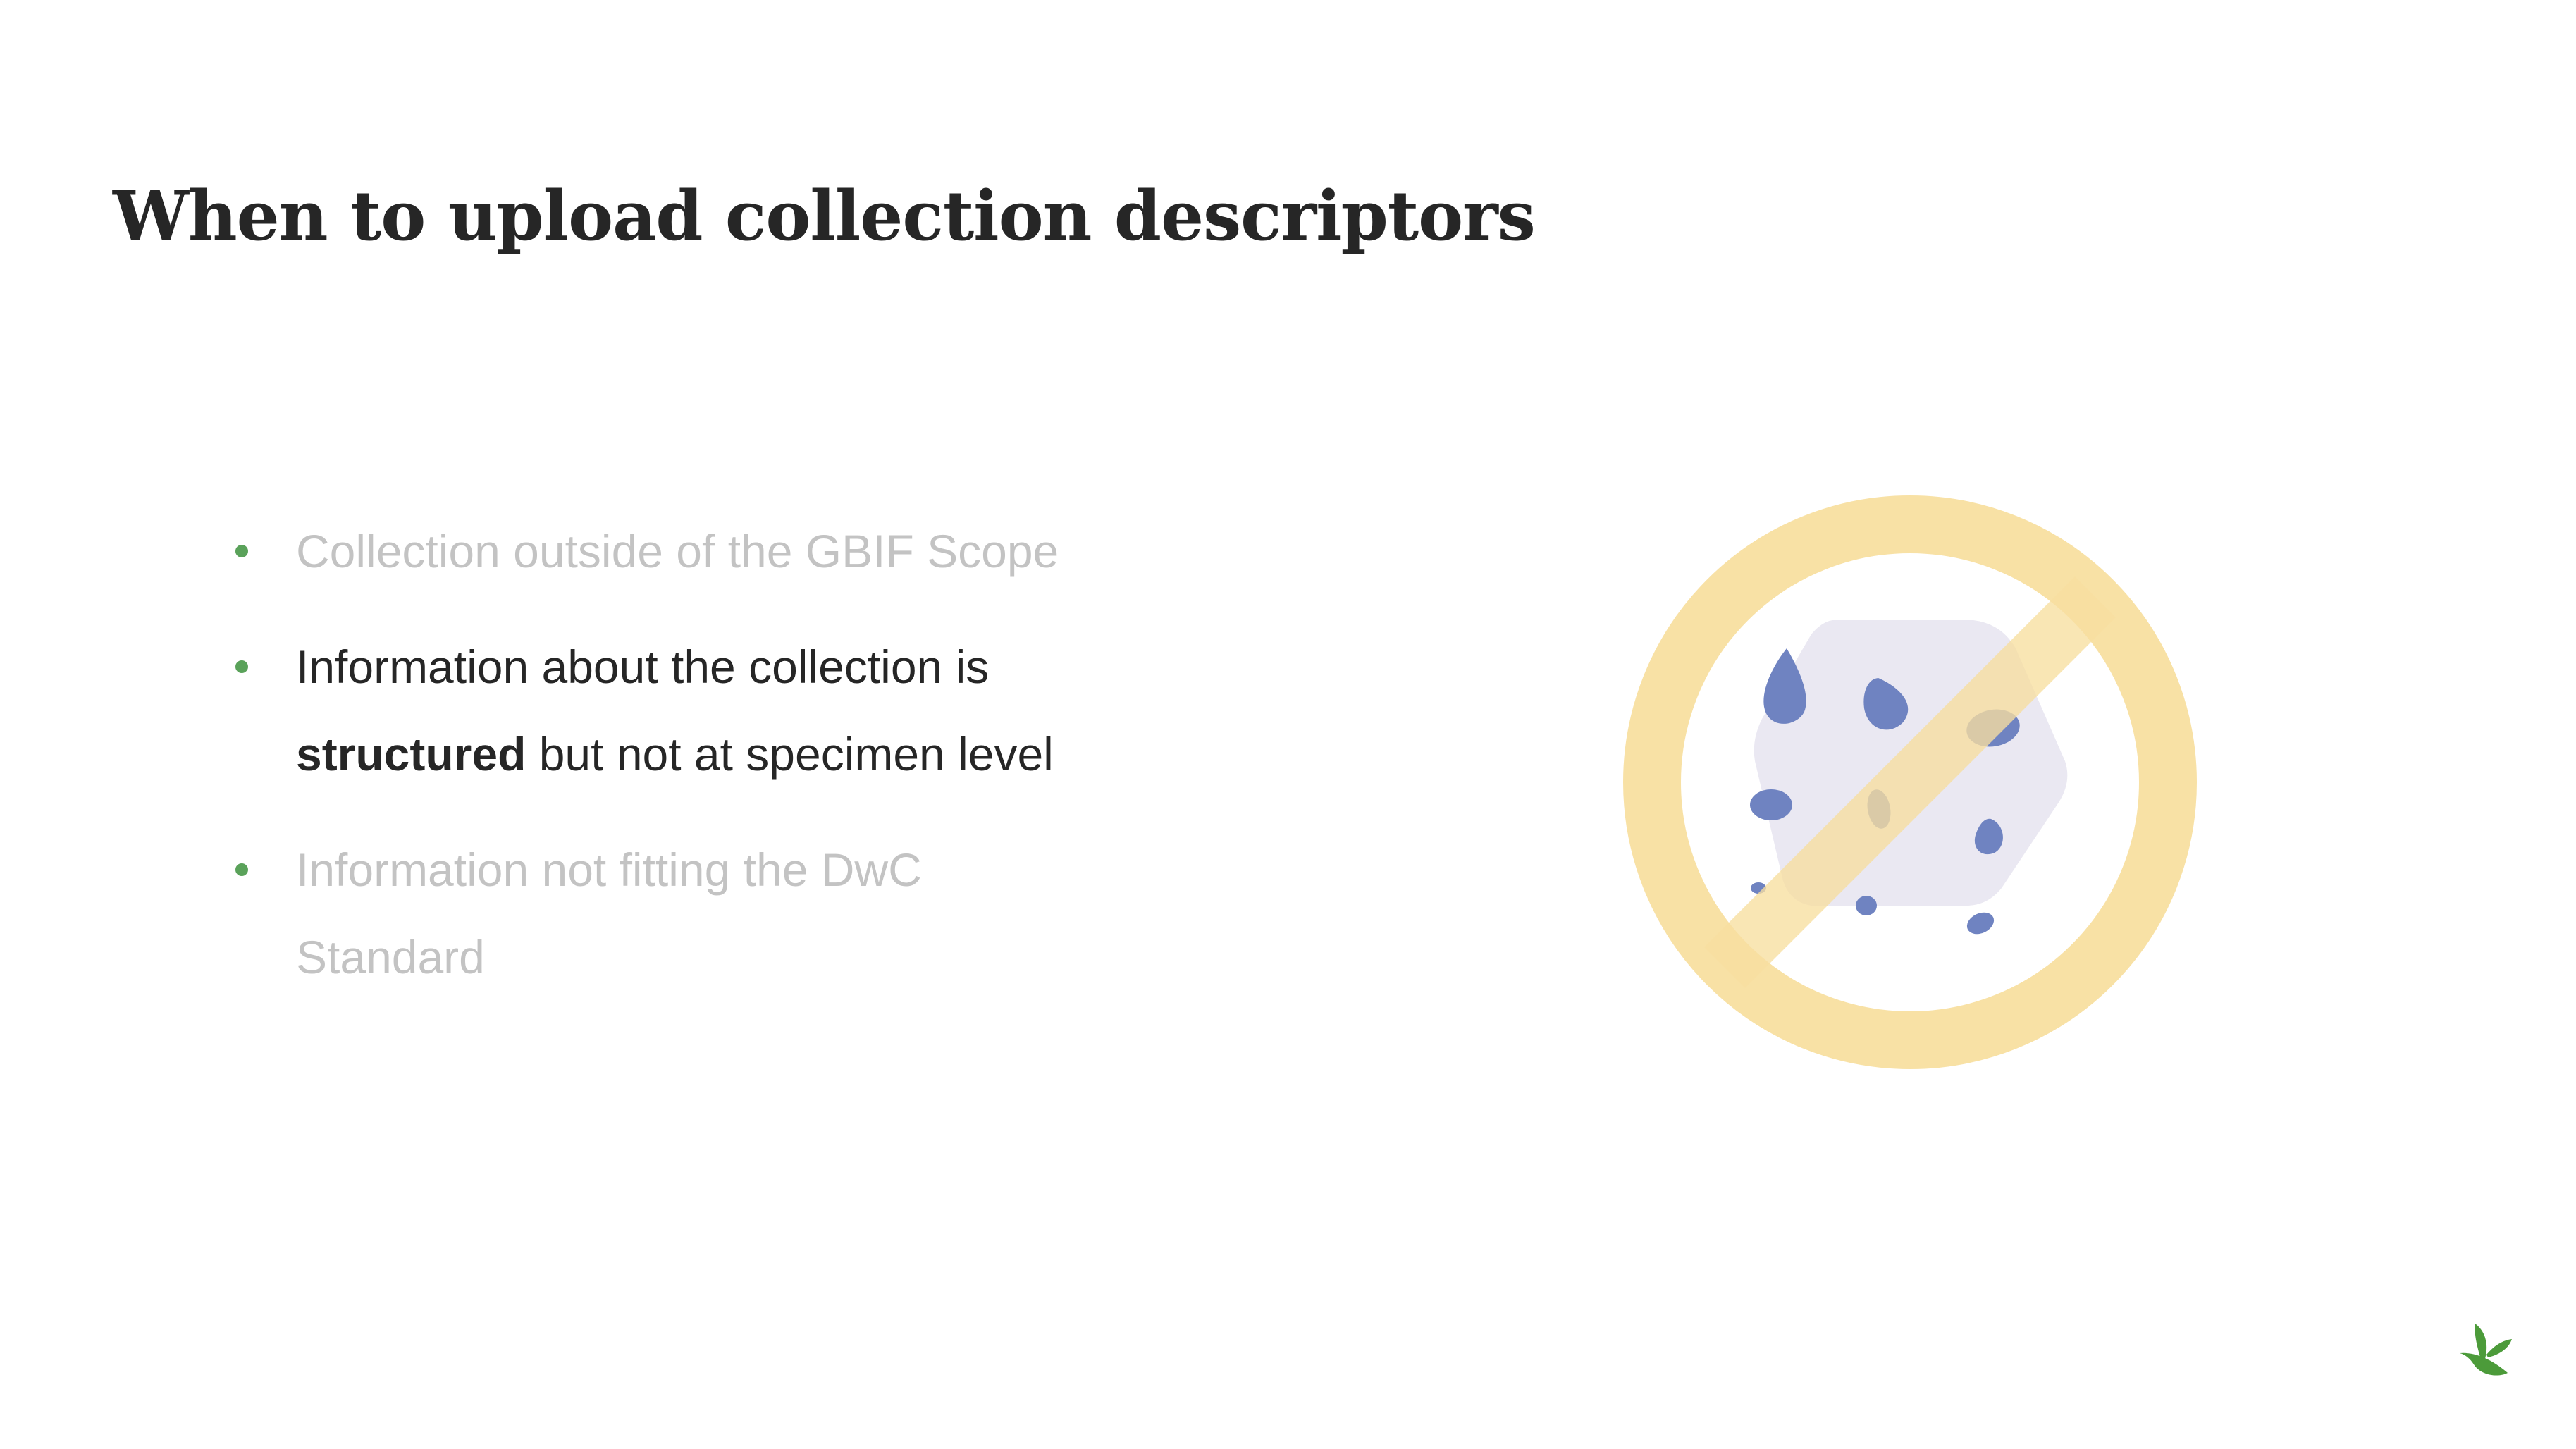  What do you see at coordinates (2486, 1350) in the screenshot?
I see `gbif-leaf-icon` at bounding box center [2486, 1350].